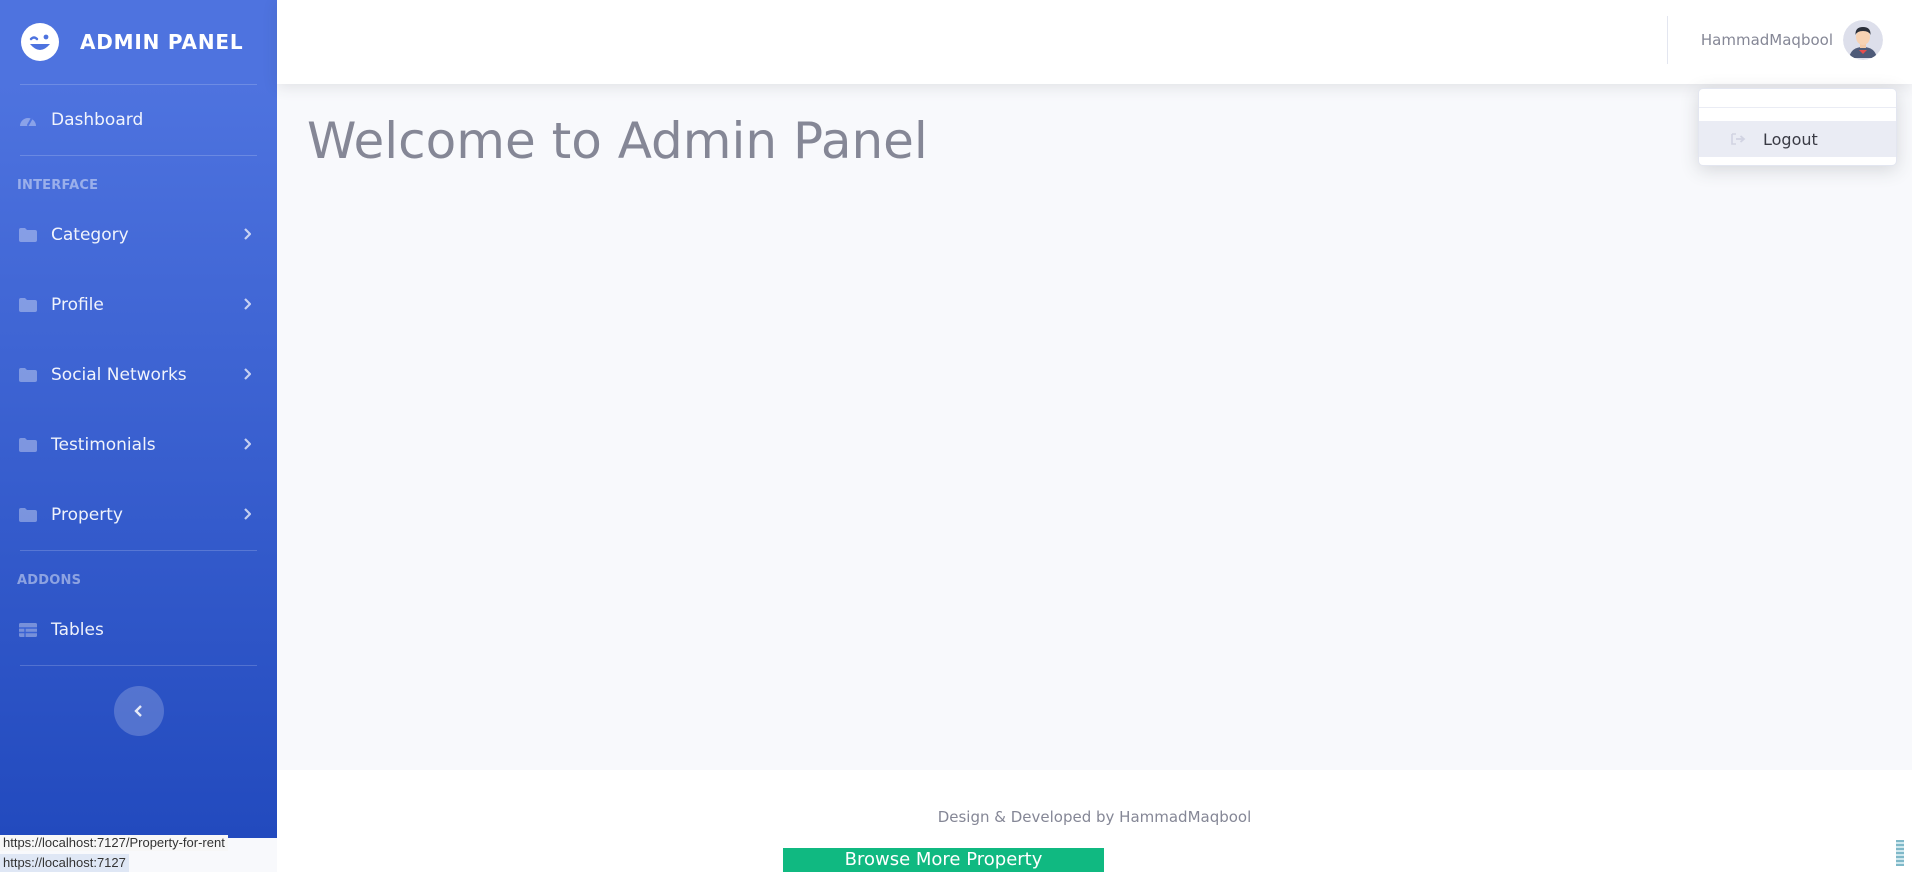 The height and width of the screenshot is (872, 1912). Describe the element at coordinates (943, 860) in the screenshot. I see `browse-more-property-button: Browse More Property` at that location.